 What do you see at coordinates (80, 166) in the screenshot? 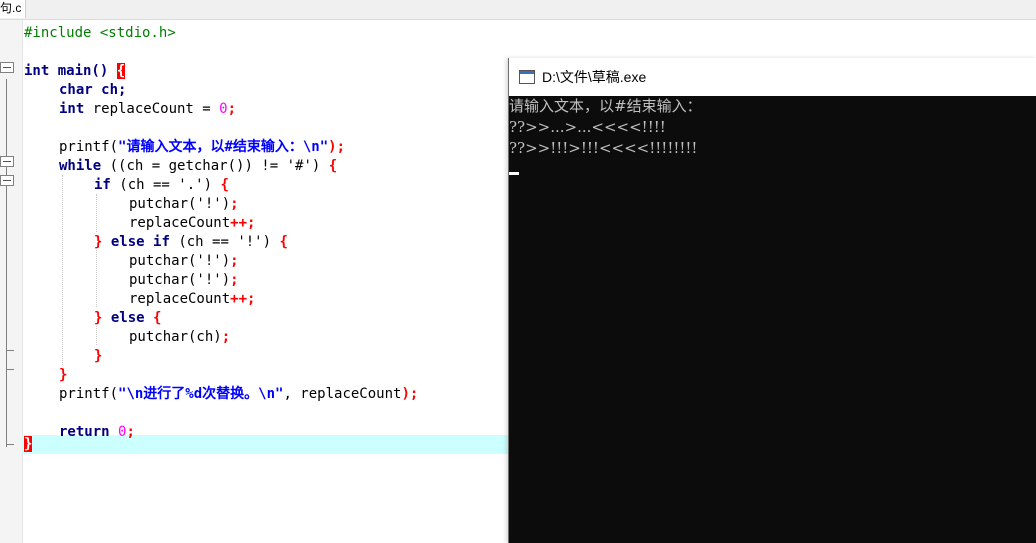
I see `while-keyword: while` at bounding box center [80, 166].